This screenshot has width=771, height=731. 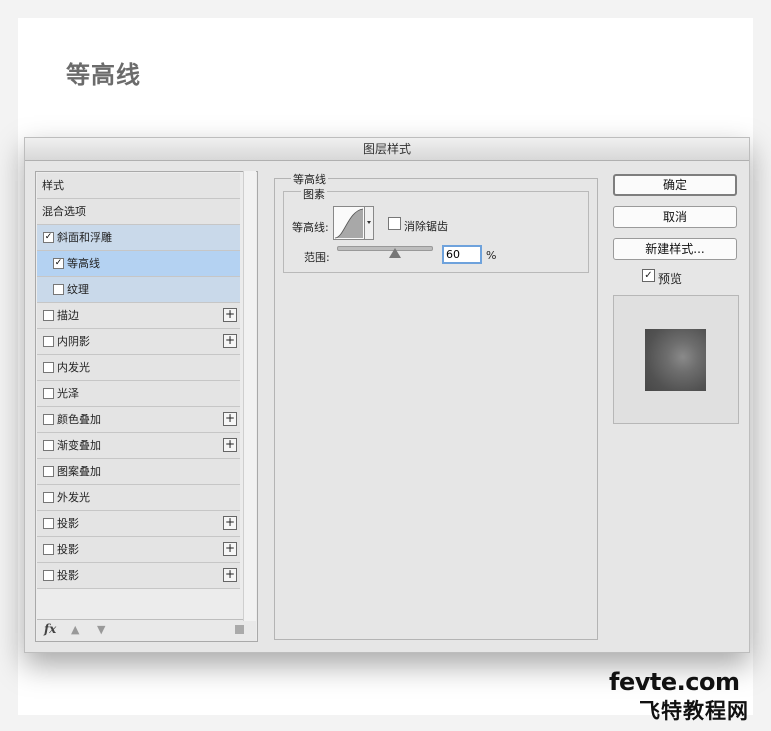 I want to click on contour-curve-picker, so click(x=349, y=223).